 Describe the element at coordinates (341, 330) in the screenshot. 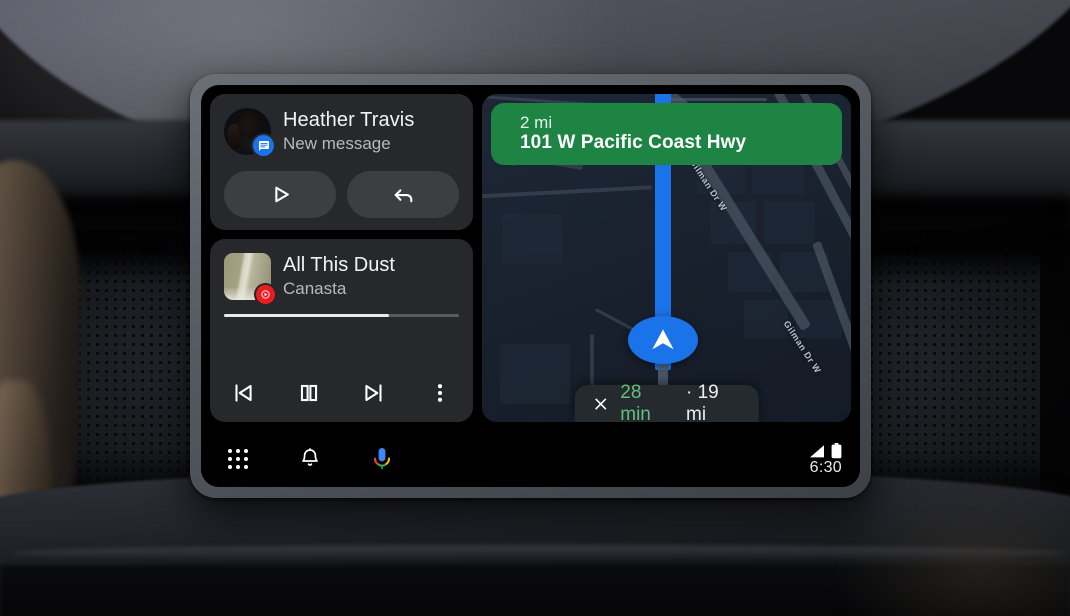

I see `media-player-card: All This Dust Canasta` at that location.